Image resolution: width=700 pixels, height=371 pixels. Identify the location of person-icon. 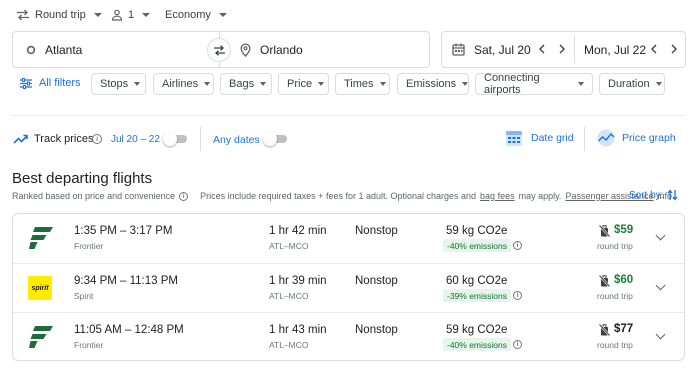
(117, 15).